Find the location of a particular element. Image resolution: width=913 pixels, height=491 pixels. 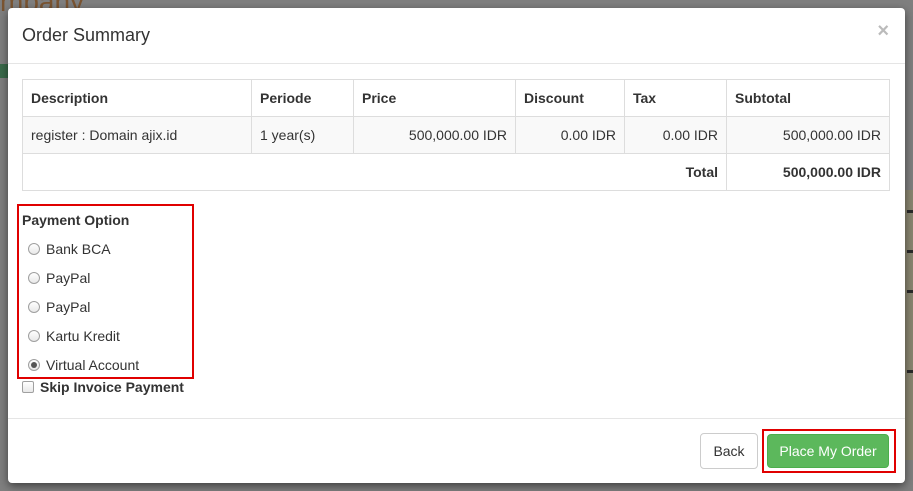

background-stripe is located at coordinates (4, 71).